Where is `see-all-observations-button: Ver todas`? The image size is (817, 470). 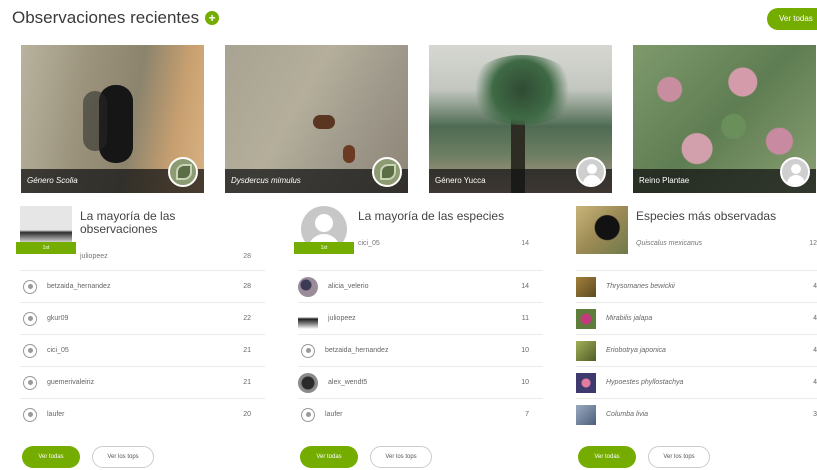
see-all-observations-button: Ver todas is located at coordinates (792, 19).